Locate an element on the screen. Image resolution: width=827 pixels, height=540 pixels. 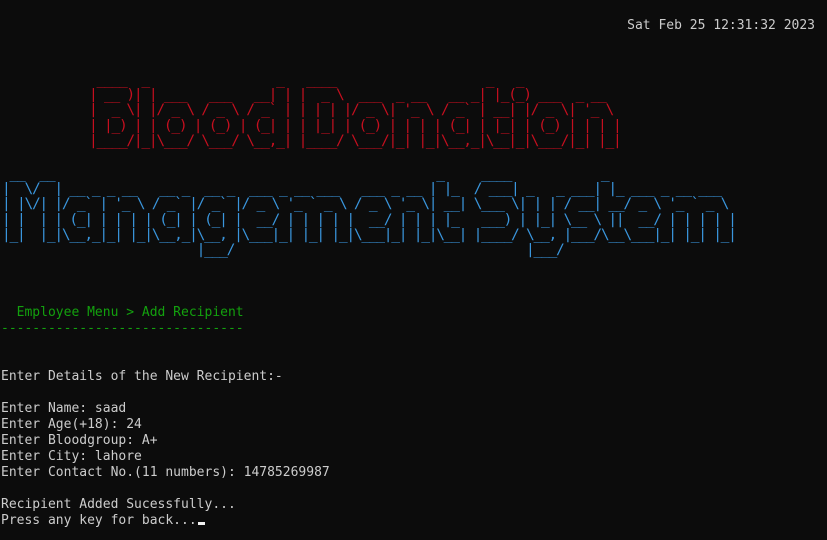
name-field-line: Enter Name: saad is located at coordinates (64, 408).